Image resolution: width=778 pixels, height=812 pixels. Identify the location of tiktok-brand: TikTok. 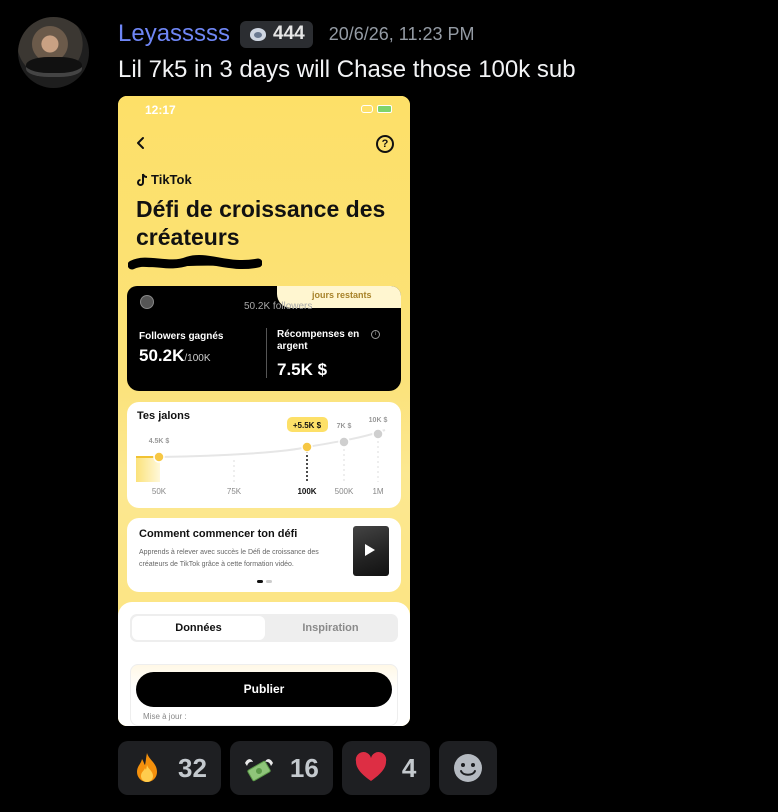
(164, 179).